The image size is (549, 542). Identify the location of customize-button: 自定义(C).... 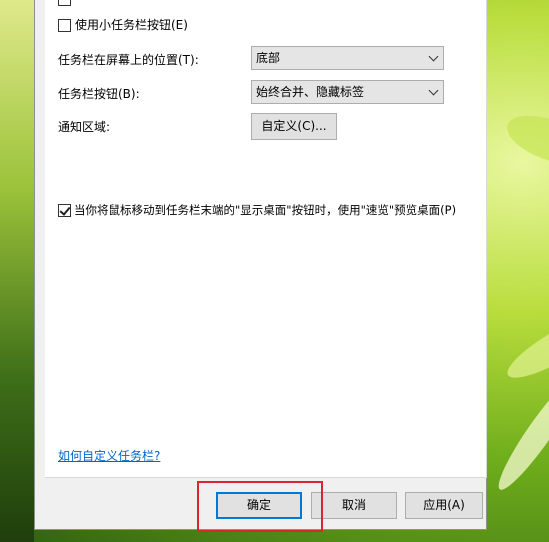
(294, 126).